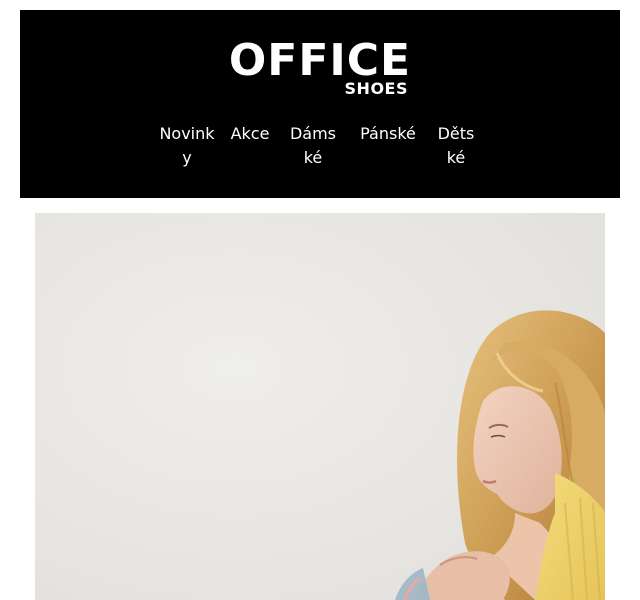  Describe the element at coordinates (187, 146) in the screenshot. I see `nav-link-novinky: Novinky` at that location.